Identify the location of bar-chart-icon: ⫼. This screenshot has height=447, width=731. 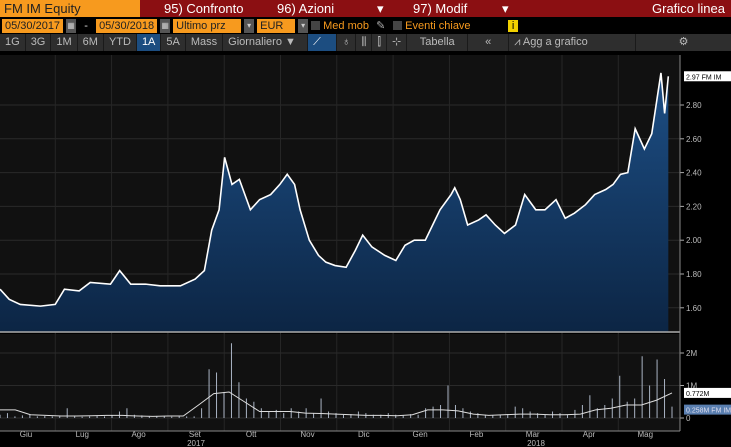
(364, 42).